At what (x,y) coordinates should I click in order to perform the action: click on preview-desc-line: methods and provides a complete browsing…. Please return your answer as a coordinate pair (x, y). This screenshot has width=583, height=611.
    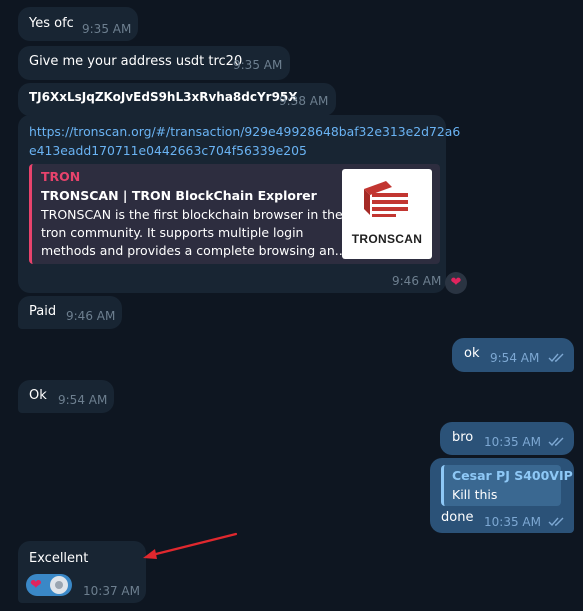
    Looking at the image, I should click on (194, 250).